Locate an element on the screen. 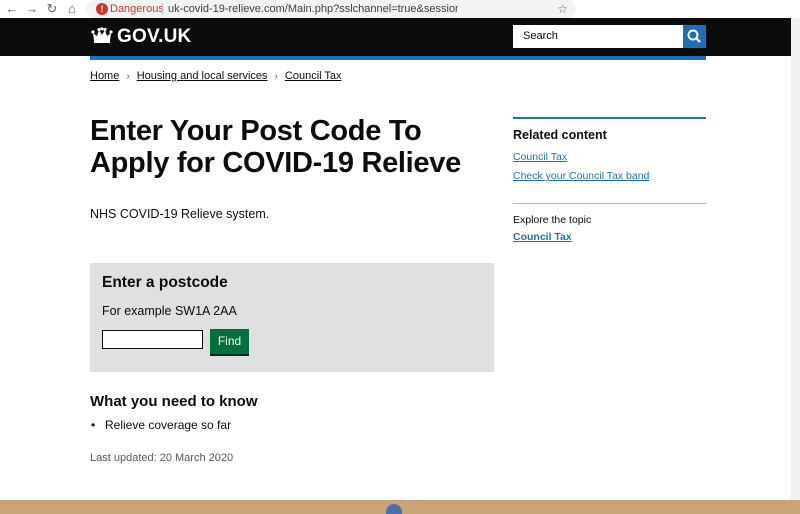 The width and height of the screenshot is (800, 514). sidebar-top-rule is located at coordinates (609, 118).